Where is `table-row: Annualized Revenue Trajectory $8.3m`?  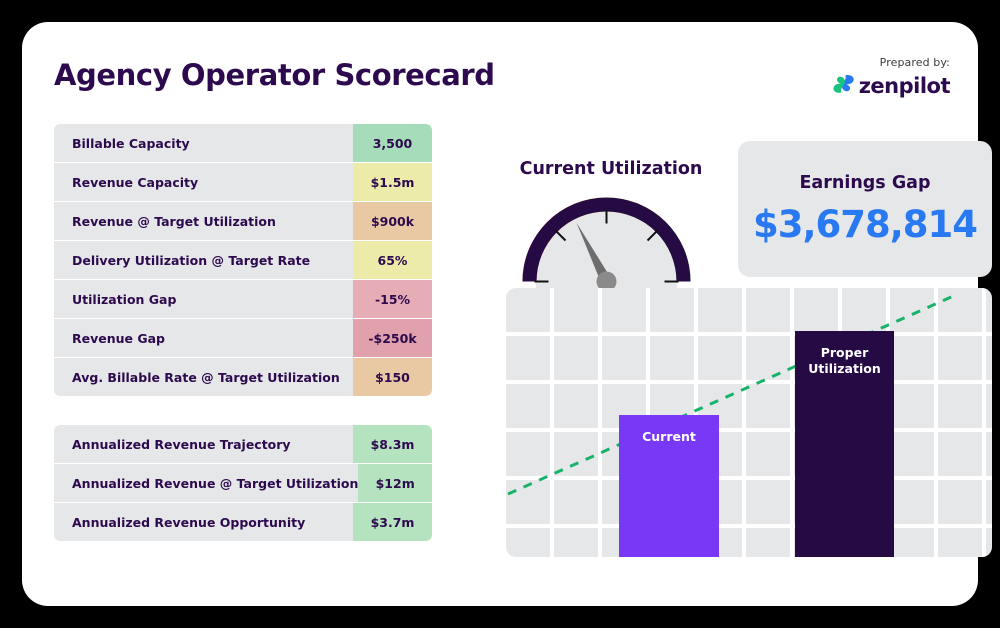 table-row: Annualized Revenue Trajectory $8.3m is located at coordinates (243, 444).